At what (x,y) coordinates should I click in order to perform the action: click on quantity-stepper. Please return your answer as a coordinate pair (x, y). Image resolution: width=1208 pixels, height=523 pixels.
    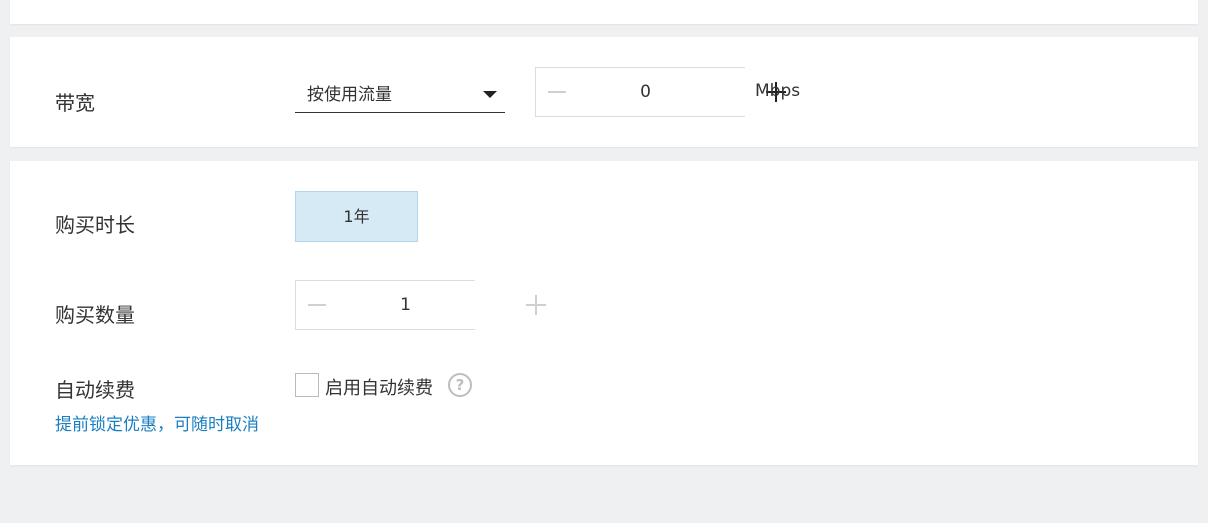
    Looking at the image, I should click on (420, 305).